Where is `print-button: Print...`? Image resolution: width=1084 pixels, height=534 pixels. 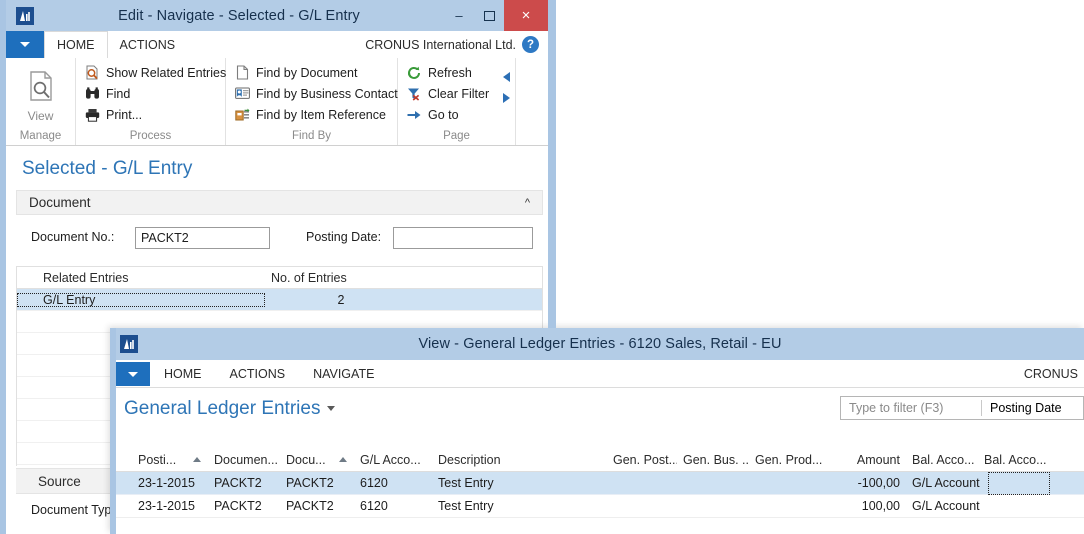 print-button: Print... is located at coordinates (150, 114).